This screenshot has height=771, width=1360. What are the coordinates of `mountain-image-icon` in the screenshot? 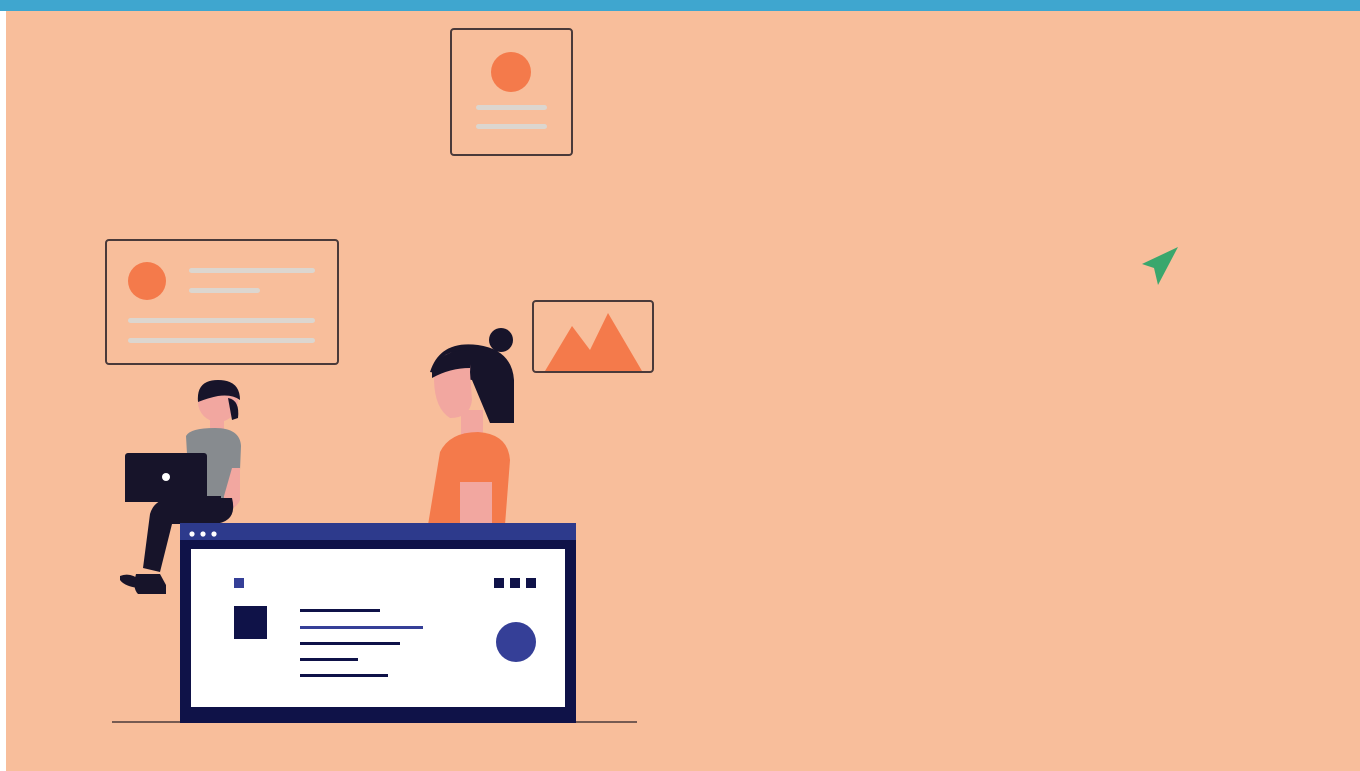 It's located at (593, 342).